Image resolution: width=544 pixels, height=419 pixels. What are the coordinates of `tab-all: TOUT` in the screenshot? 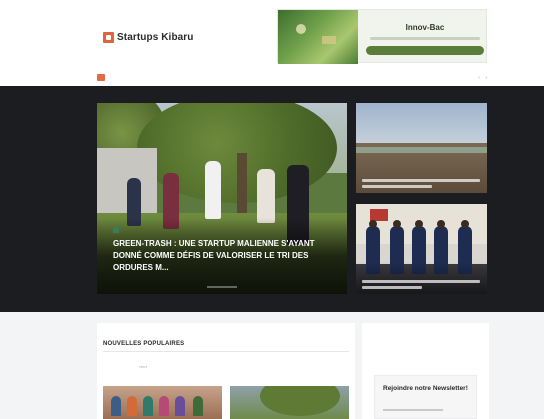 It's located at (143, 367).